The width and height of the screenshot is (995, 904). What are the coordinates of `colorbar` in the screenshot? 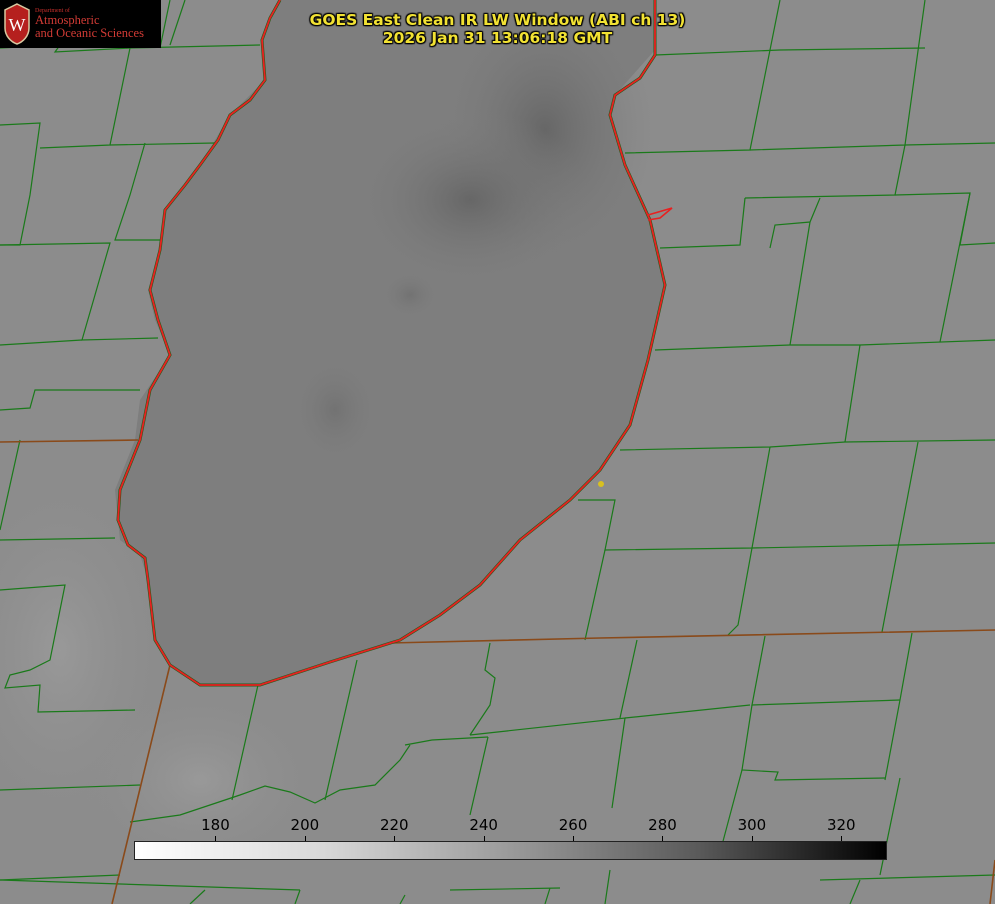 It's located at (510, 850).